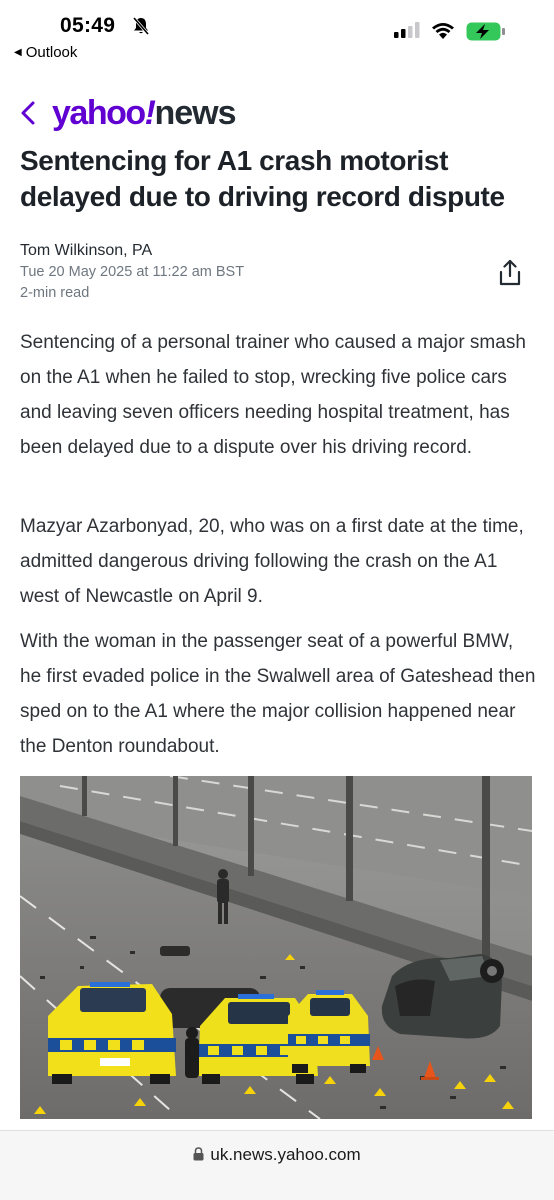 The height and width of the screenshot is (1200, 554). I want to click on url-display: uk.news.yahoo.com, so click(277, 1155).